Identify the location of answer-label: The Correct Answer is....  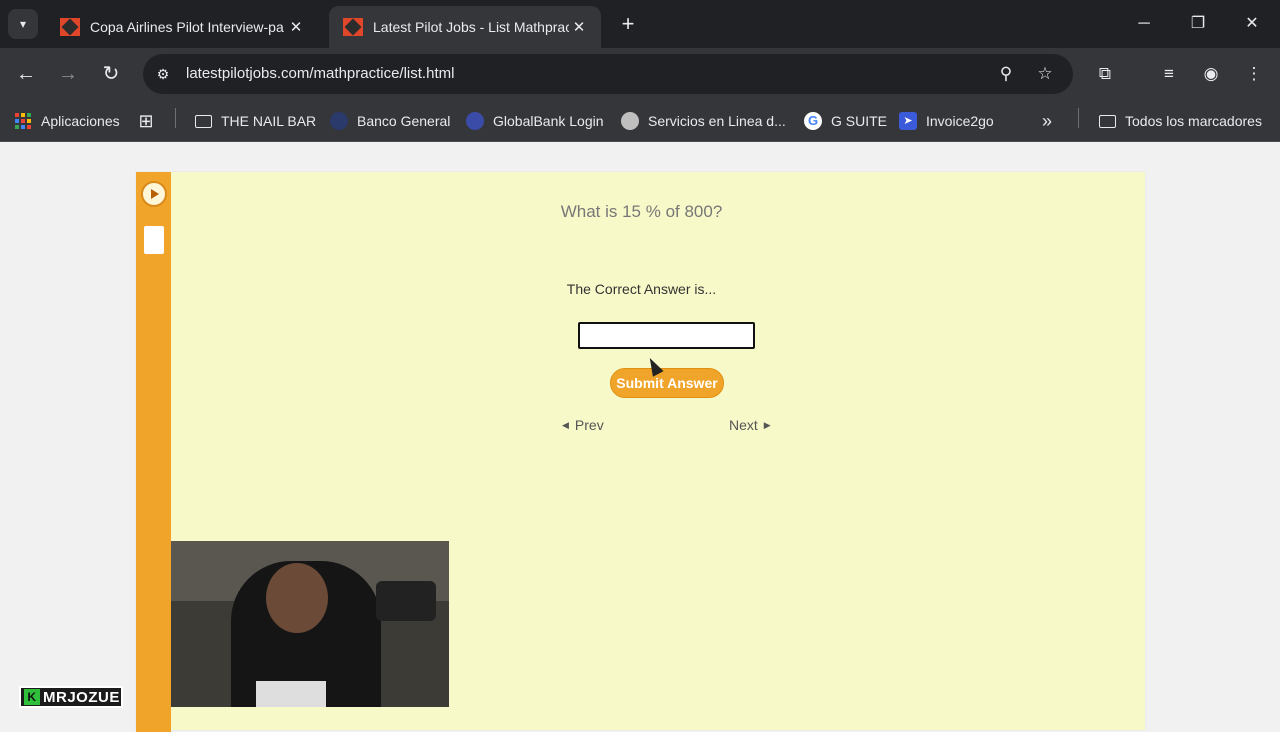
(641, 289).